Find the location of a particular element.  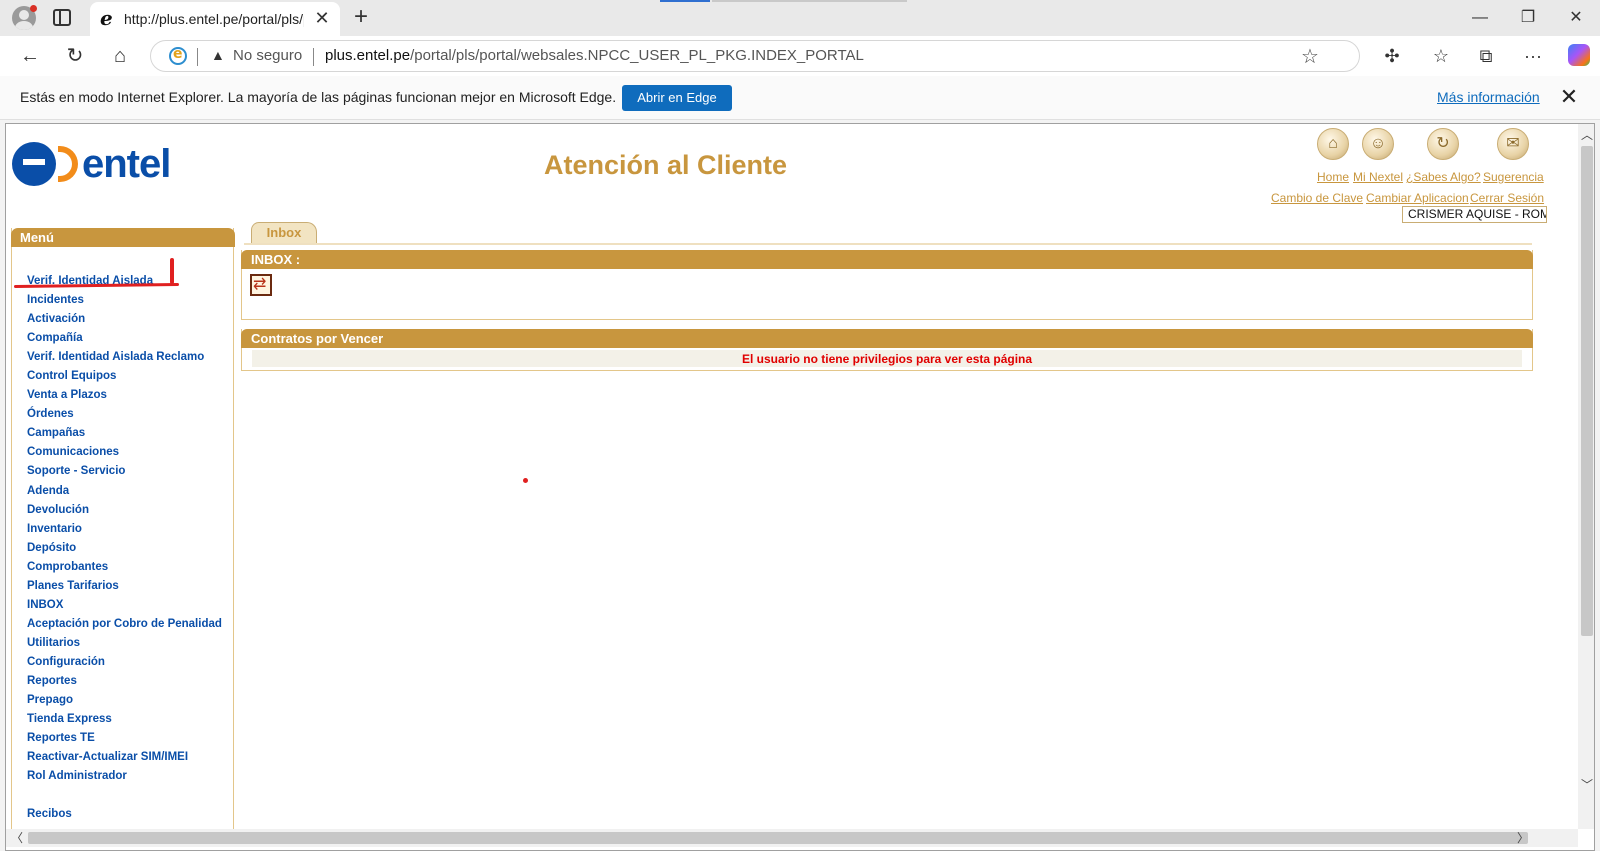

horizontal-scrollbar: 〈 〉 is located at coordinates (792, 838).